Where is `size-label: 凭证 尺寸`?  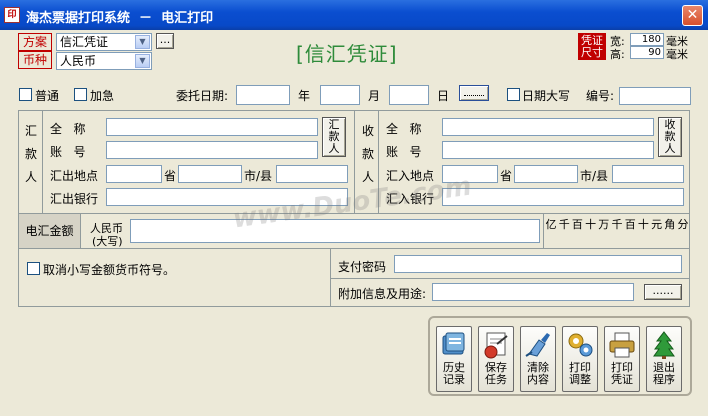
size-label: 凭证 尺寸 is located at coordinates (592, 46).